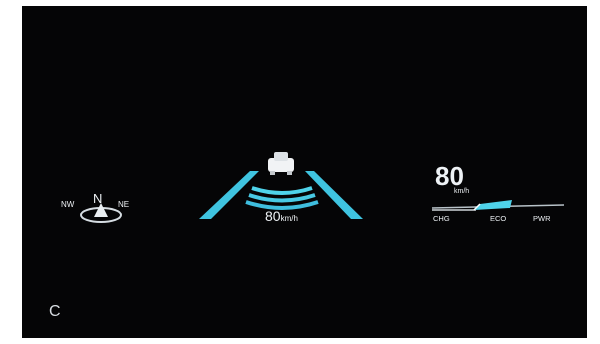  I want to click on compass-left-label: NW, so click(68, 204).